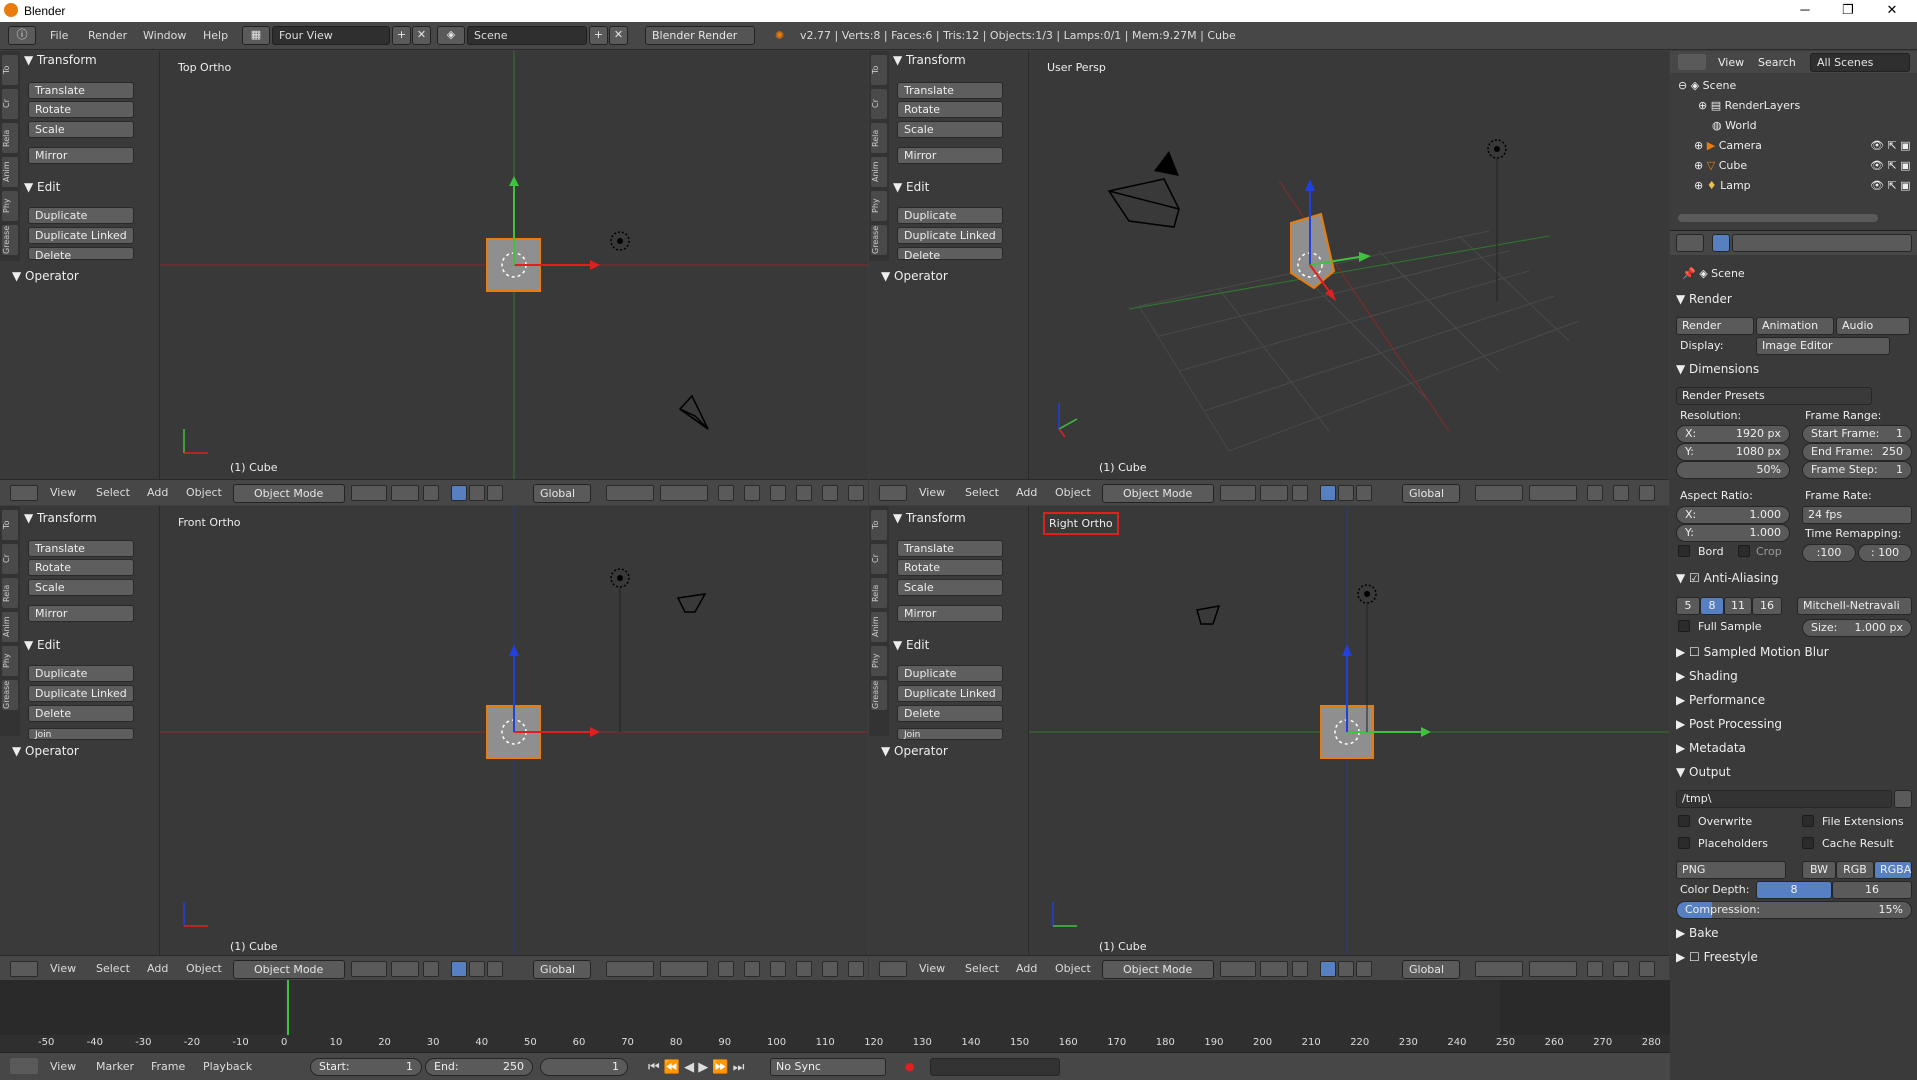 The height and width of the screenshot is (1080, 1917). What do you see at coordinates (479, 1067) in the screenshot?
I see `end-frame-field: End: 250` at bounding box center [479, 1067].